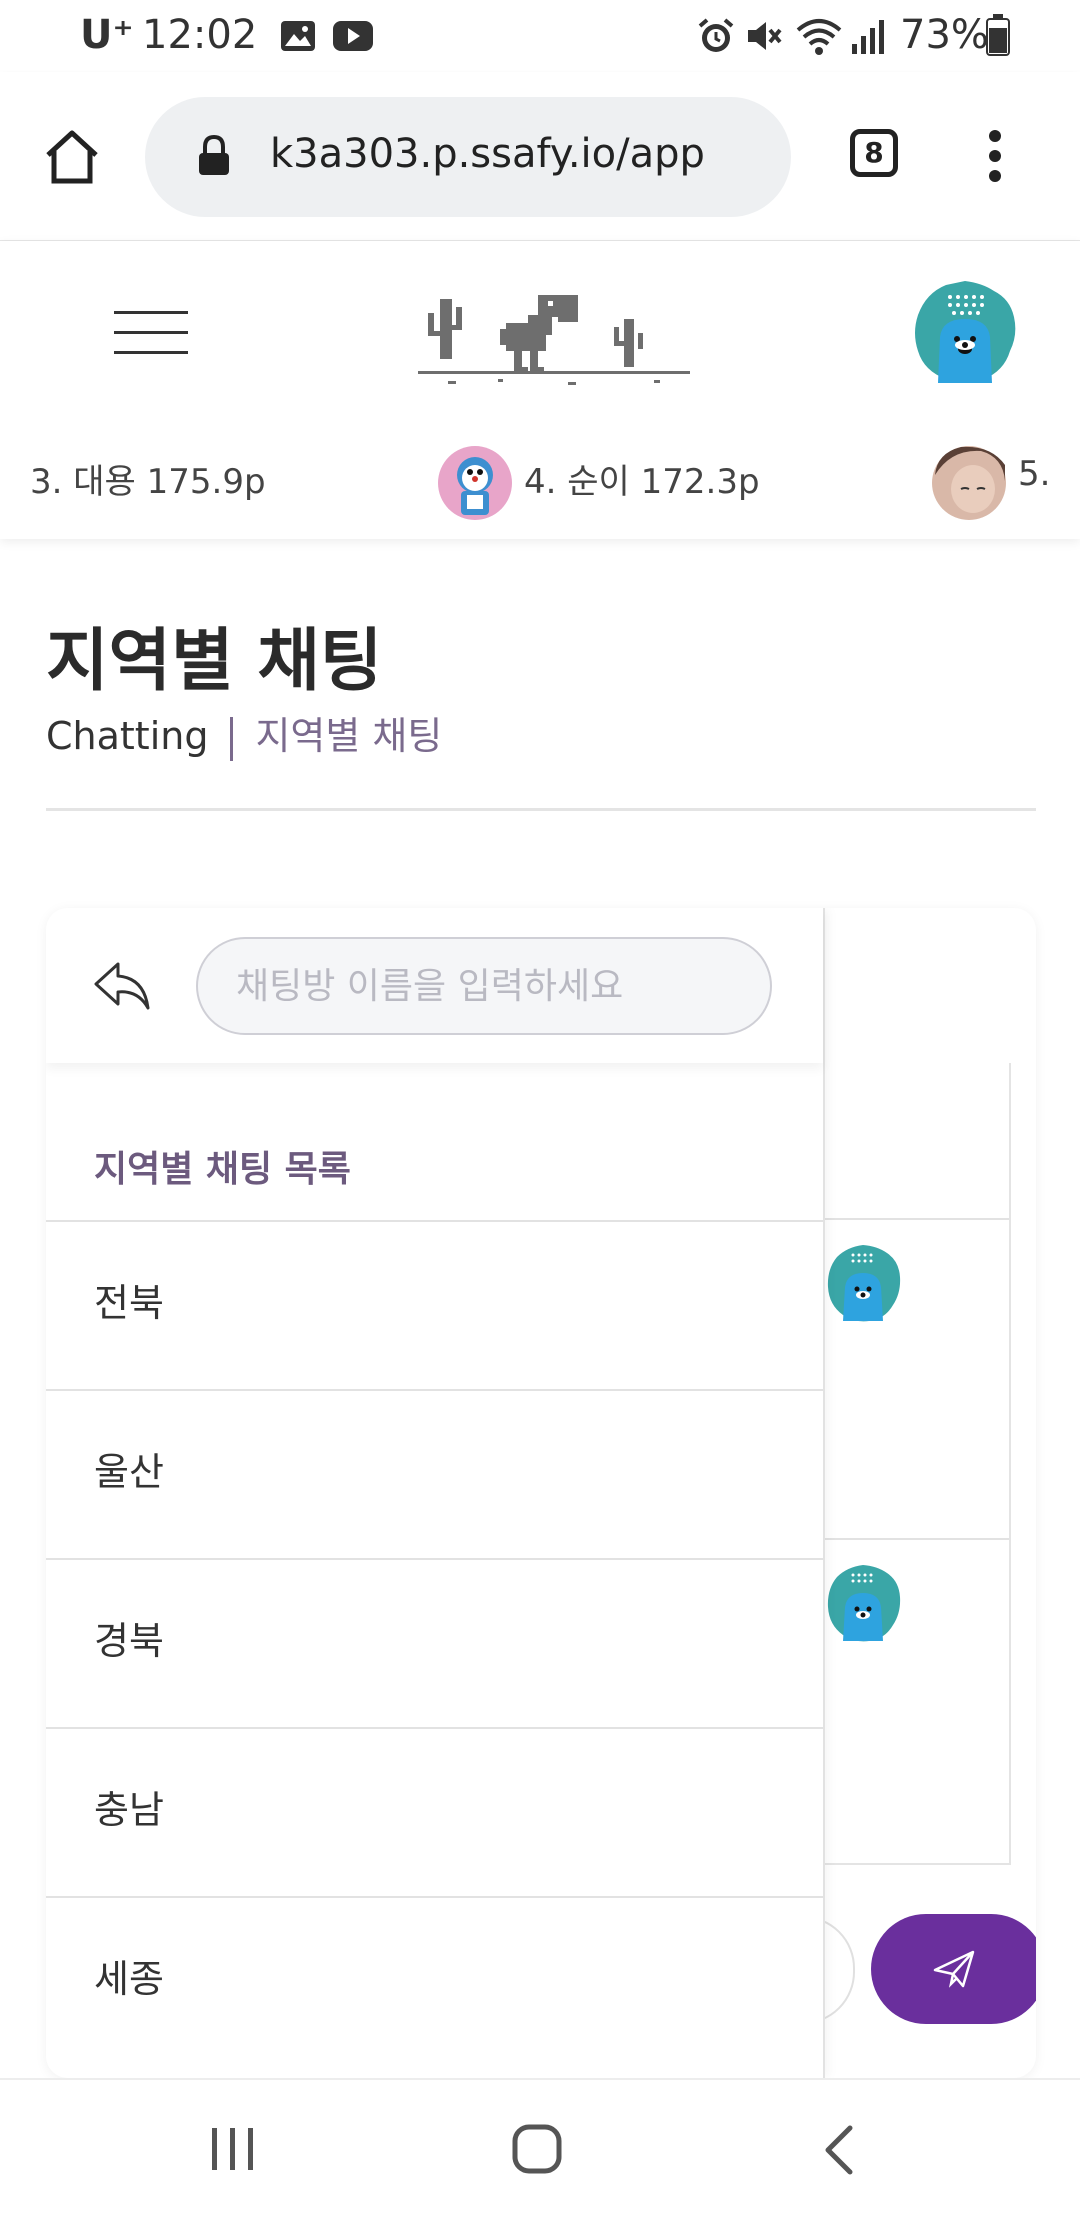 The height and width of the screenshot is (2222, 1080). Describe the element at coordinates (819, 37) in the screenshot. I see `wifi-icon` at that location.